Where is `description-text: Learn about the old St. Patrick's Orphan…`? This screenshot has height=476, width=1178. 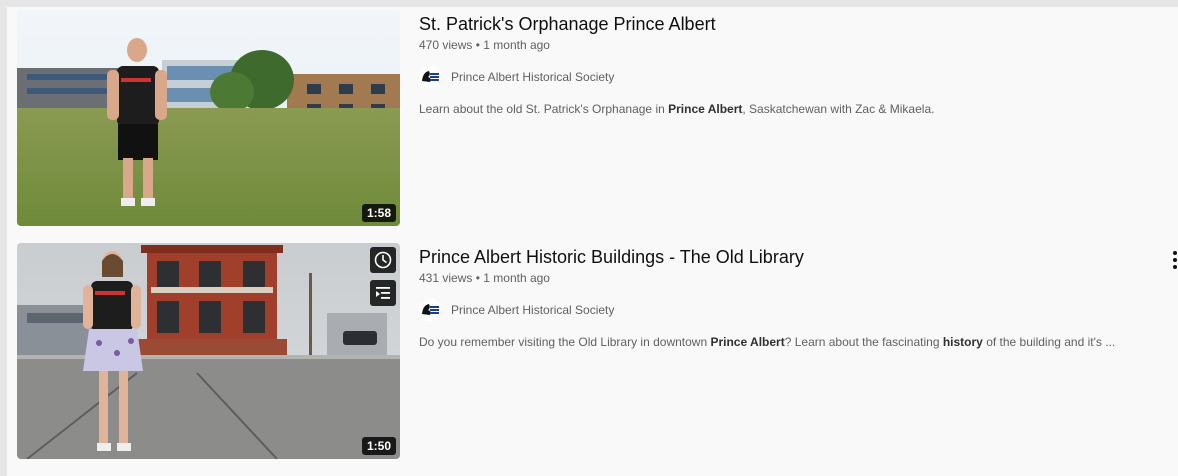 description-text: Learn about the old St. Patrick's Orphan… is located at coordinates (544, 109).